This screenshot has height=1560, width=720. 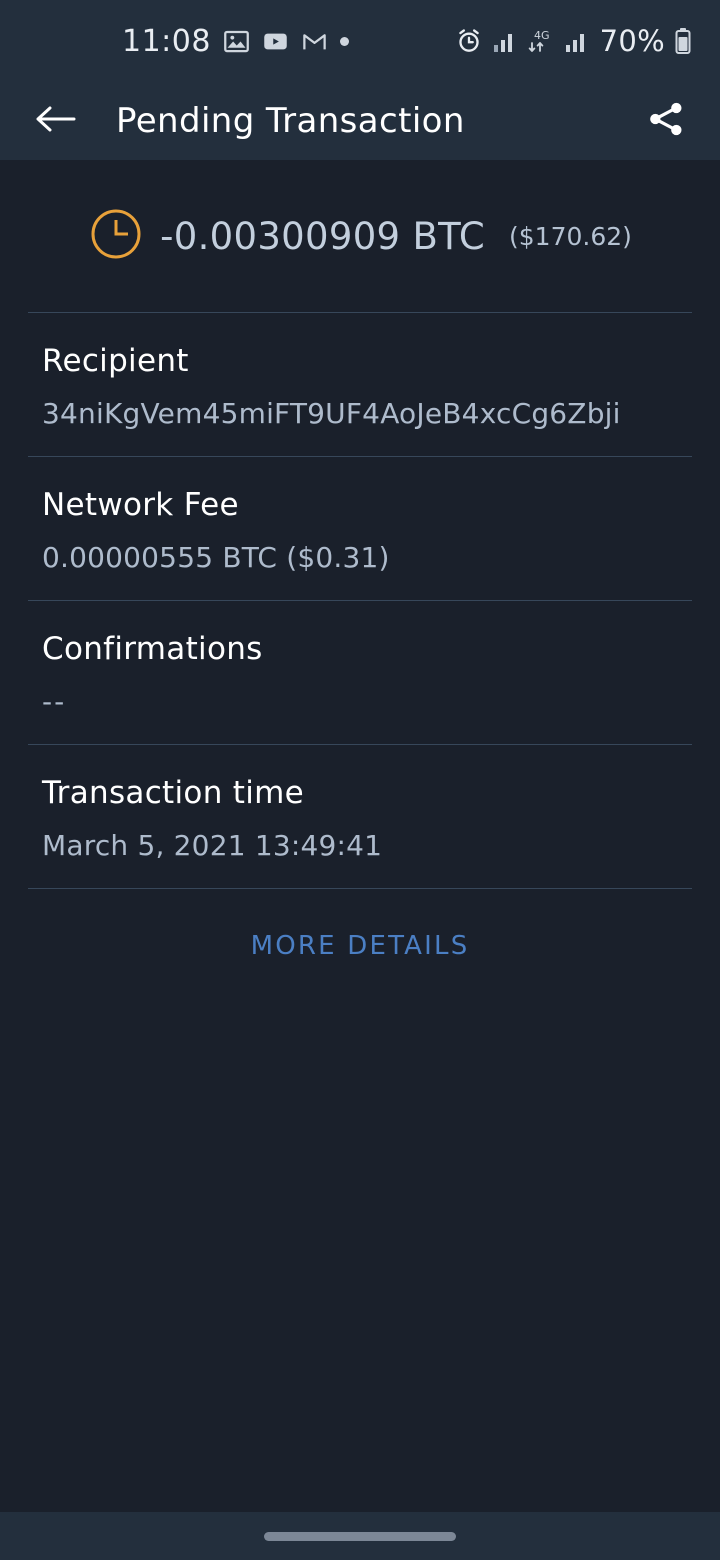 I want to click on field-confirmations: Confirmations --, so click(x=360, y=672).